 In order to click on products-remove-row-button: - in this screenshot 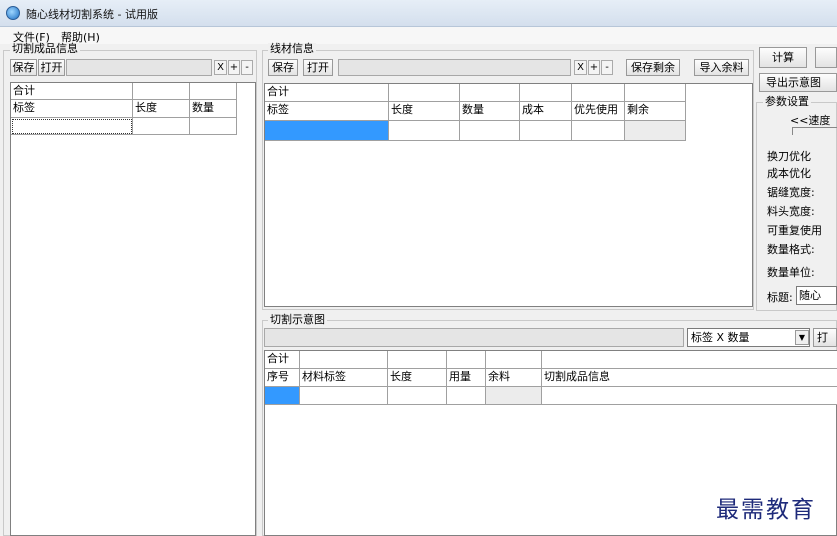, I will do `click(247, 67)`.